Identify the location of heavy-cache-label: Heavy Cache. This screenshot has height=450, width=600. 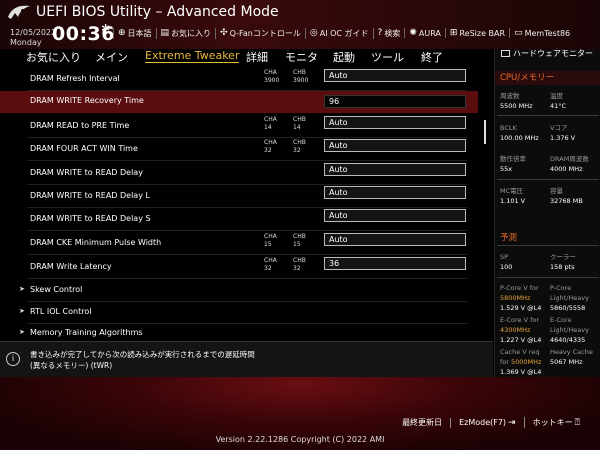
(571, 352).